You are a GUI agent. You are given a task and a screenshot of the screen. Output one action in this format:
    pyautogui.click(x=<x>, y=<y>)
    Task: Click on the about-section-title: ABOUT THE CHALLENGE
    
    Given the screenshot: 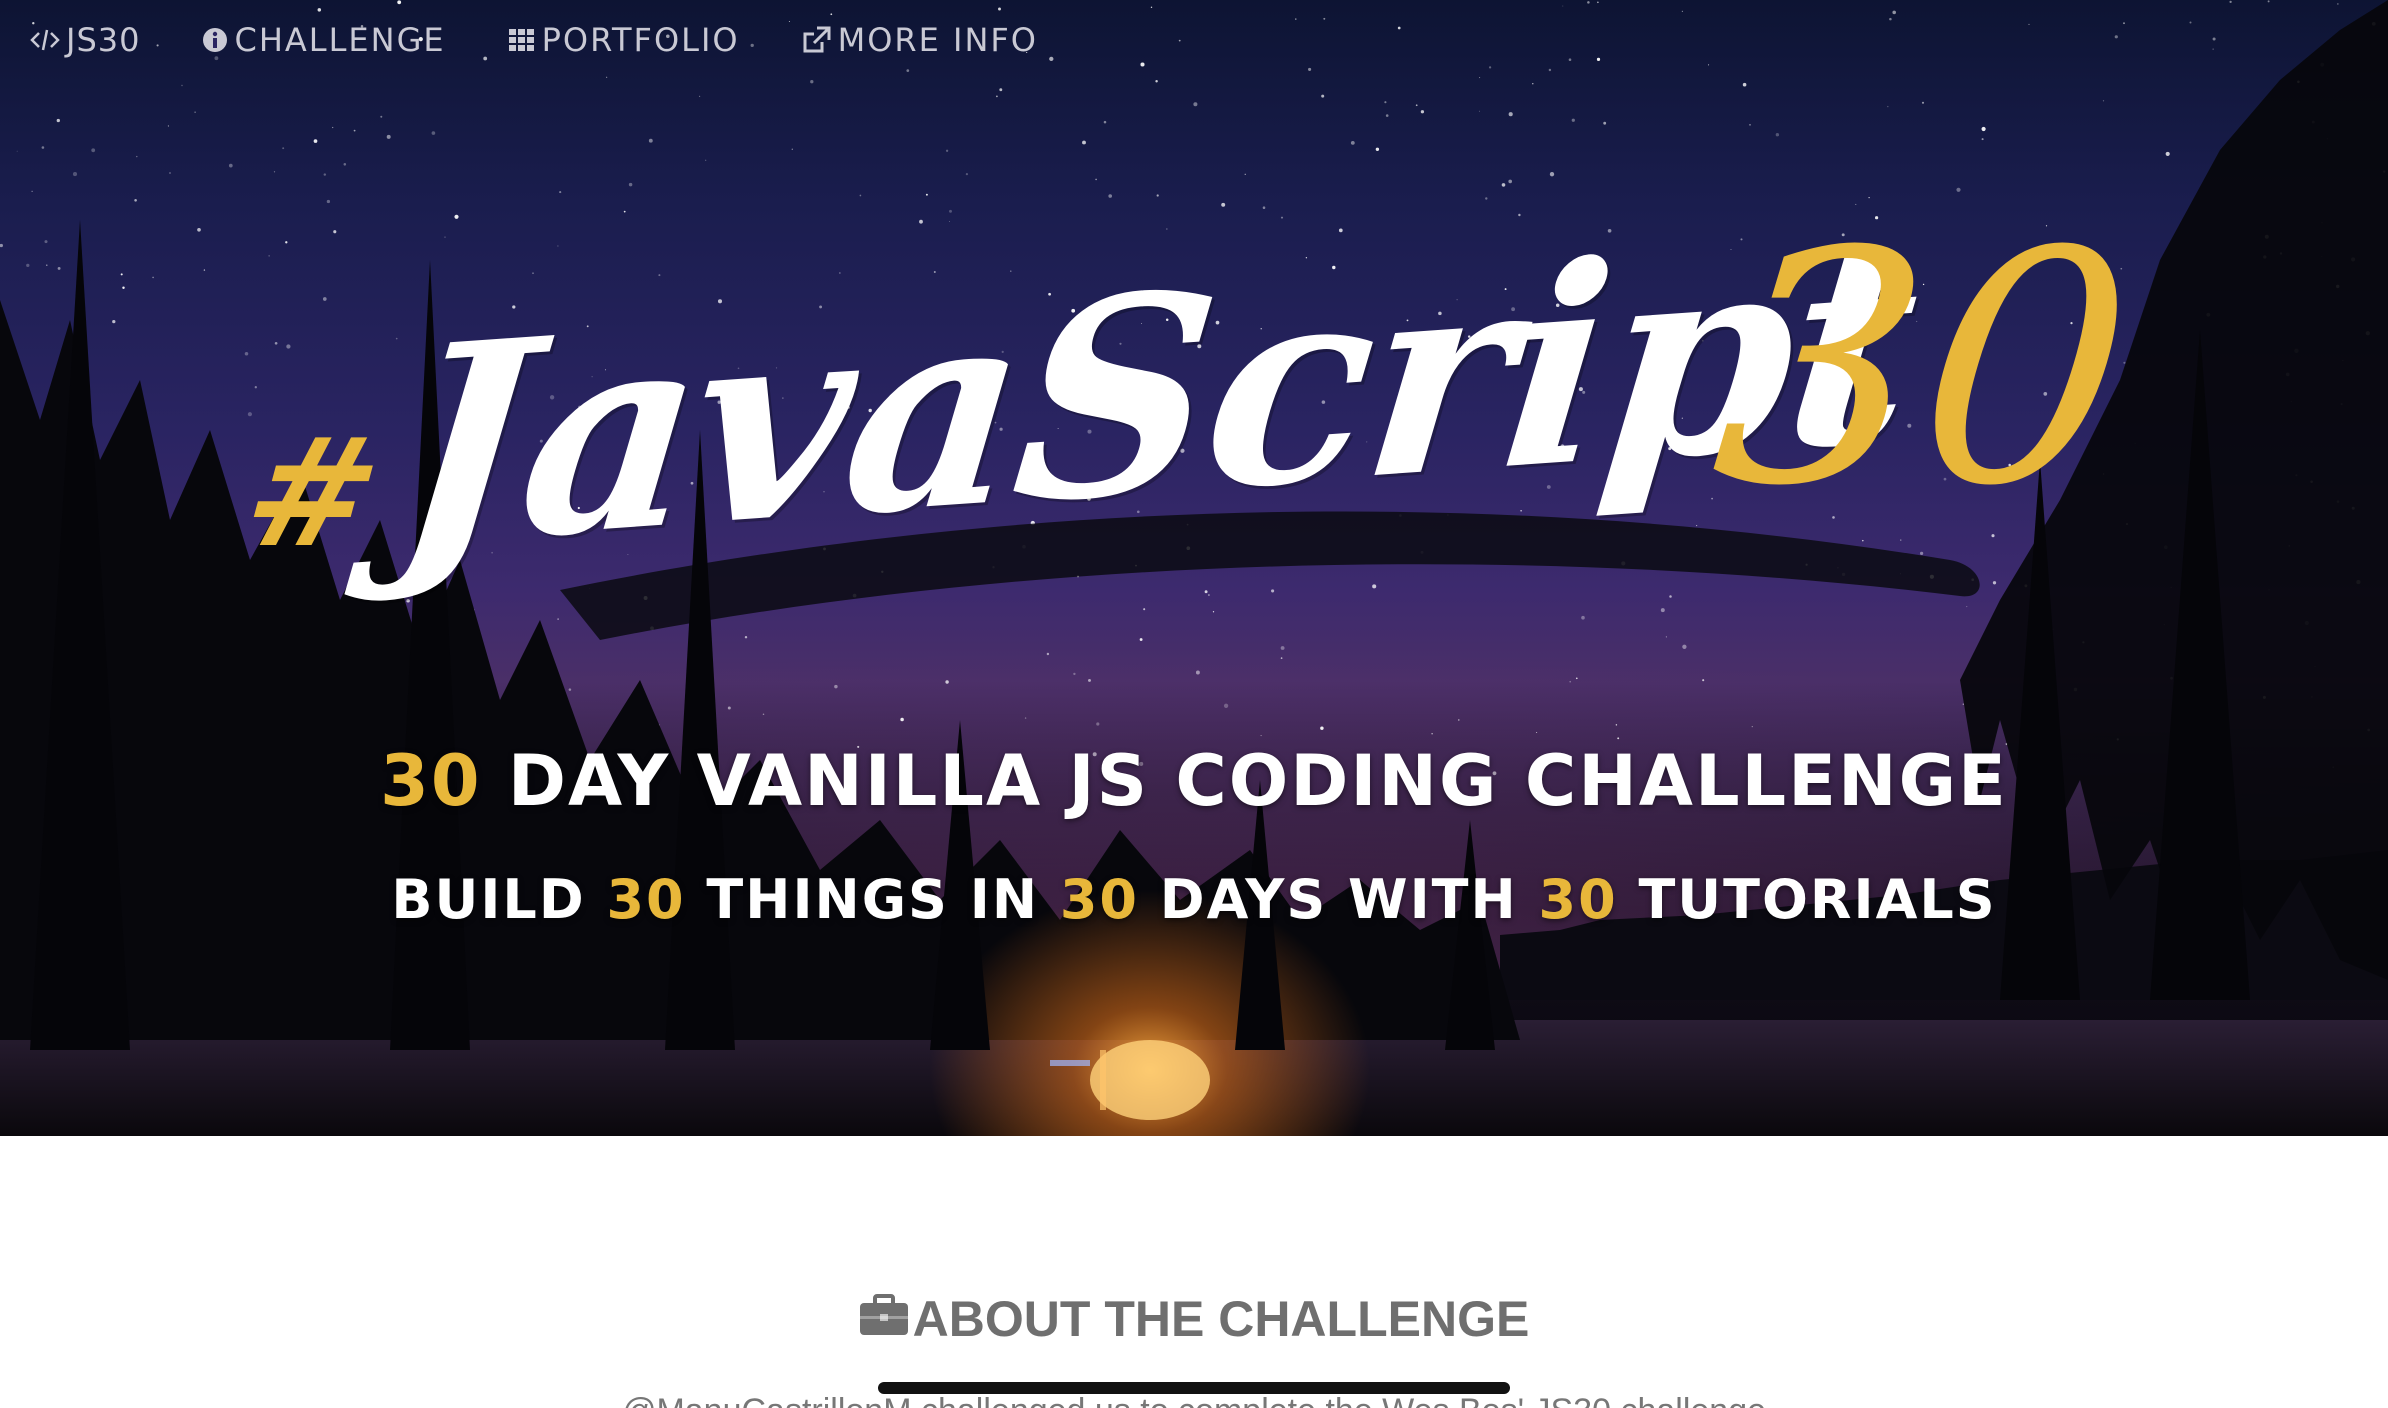 What is the action you would take?
    pyautogui.click(x=1194, y=1319)
    